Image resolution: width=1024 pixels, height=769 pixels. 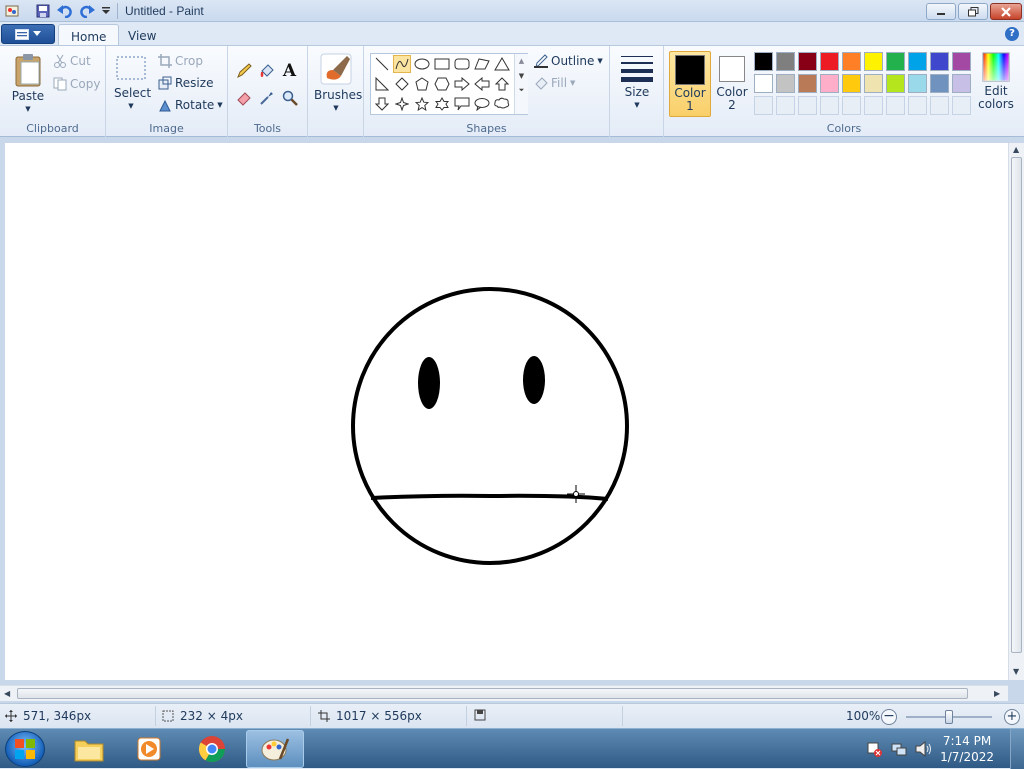 What do you see at coordinates (521, 76) in the screenshot?
I see `shapes-scroll-down-icon: ▼` at bounding box center [521, 76].